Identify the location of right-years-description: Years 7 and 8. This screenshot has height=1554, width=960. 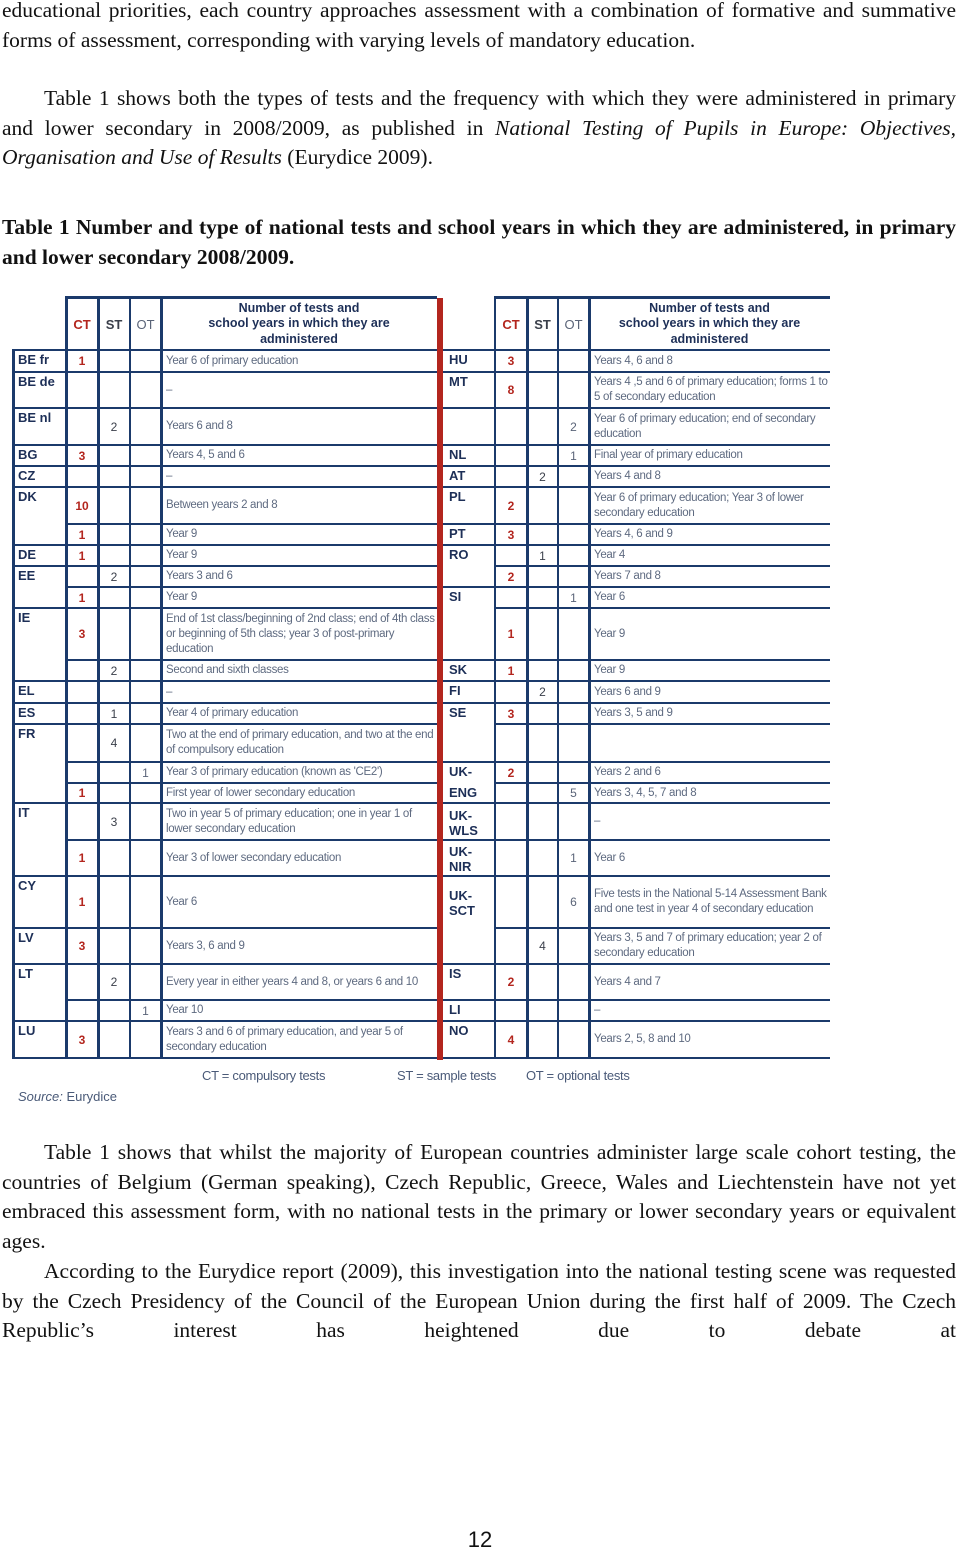
(627, 576).